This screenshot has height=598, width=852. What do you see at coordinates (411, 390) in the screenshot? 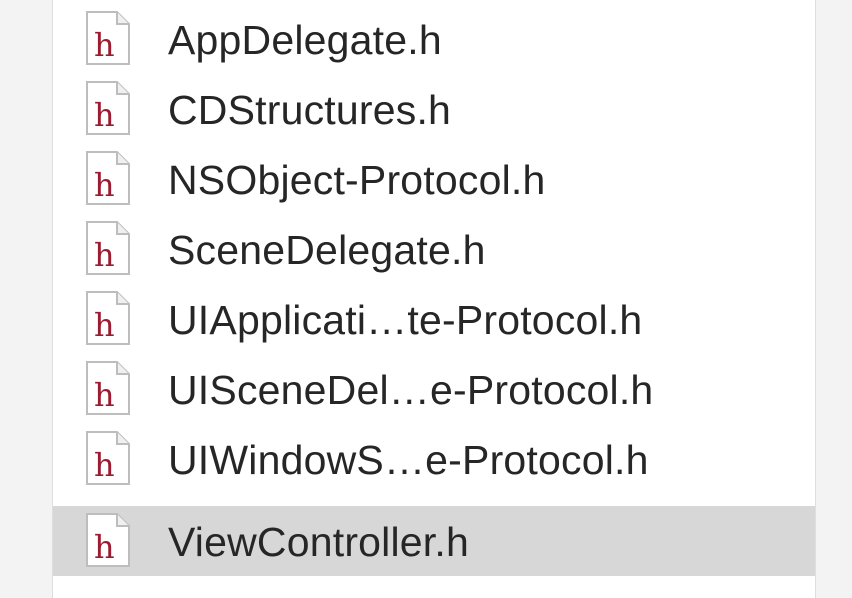
I see `file-name: UISceneDel…e-Protocol.h` at bounding box center [411, 390].